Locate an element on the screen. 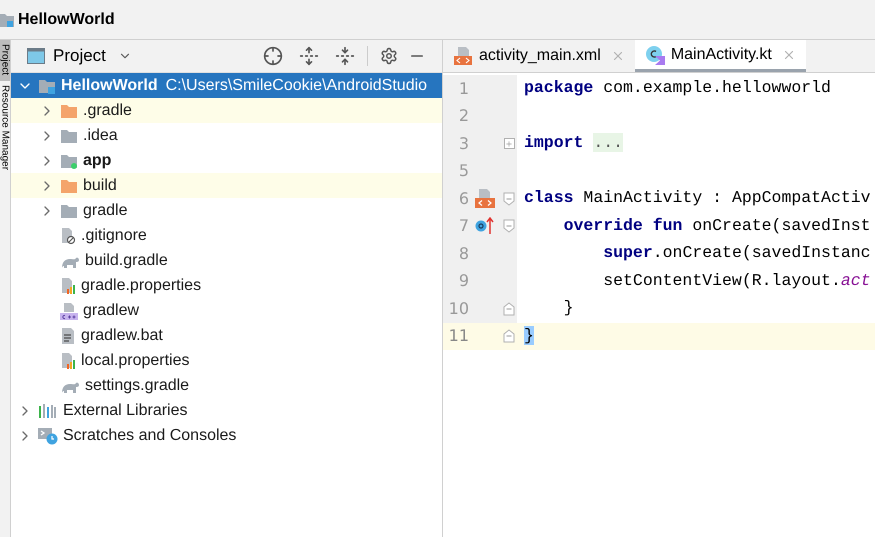 The image size is (875, 537). tree-item-label: gradle.properties is located at coordinates (141, 286).